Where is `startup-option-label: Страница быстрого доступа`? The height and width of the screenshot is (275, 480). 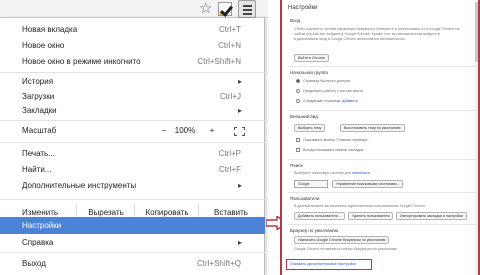
startup-option-label: Страница быстрого доступа is located at coordinates (326, 81).